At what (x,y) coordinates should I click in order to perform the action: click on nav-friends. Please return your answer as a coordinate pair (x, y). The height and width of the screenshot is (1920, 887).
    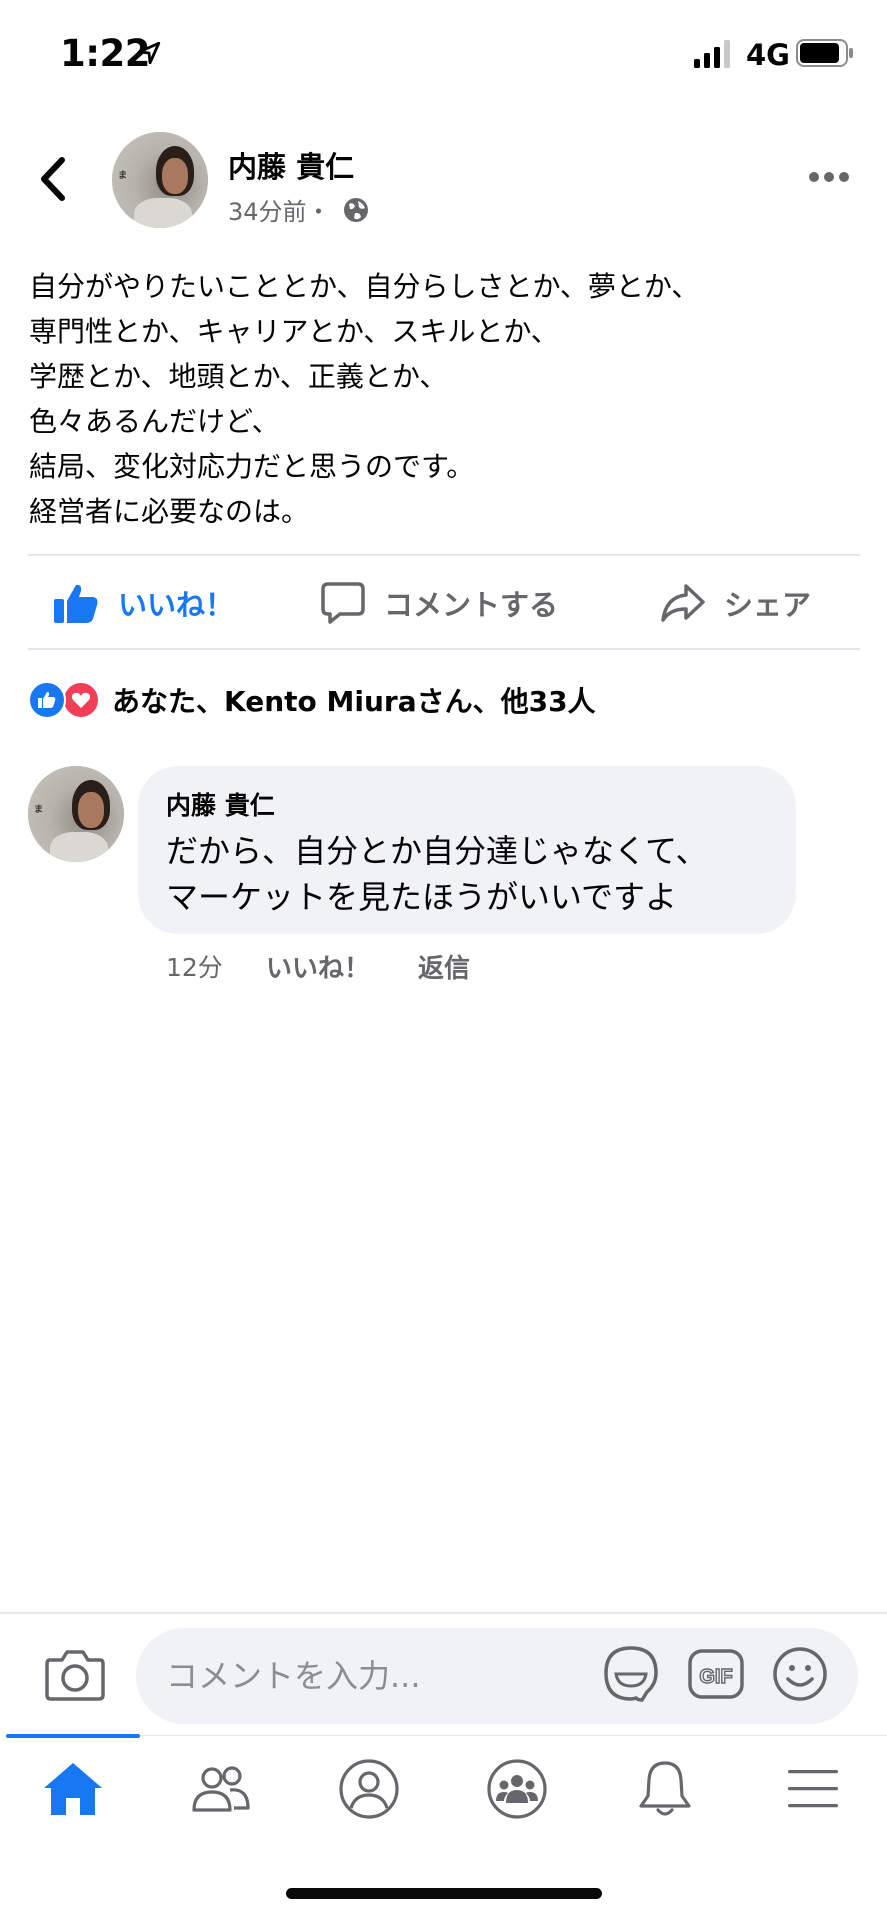
    Looking at the image, I should click on (221, 1789).